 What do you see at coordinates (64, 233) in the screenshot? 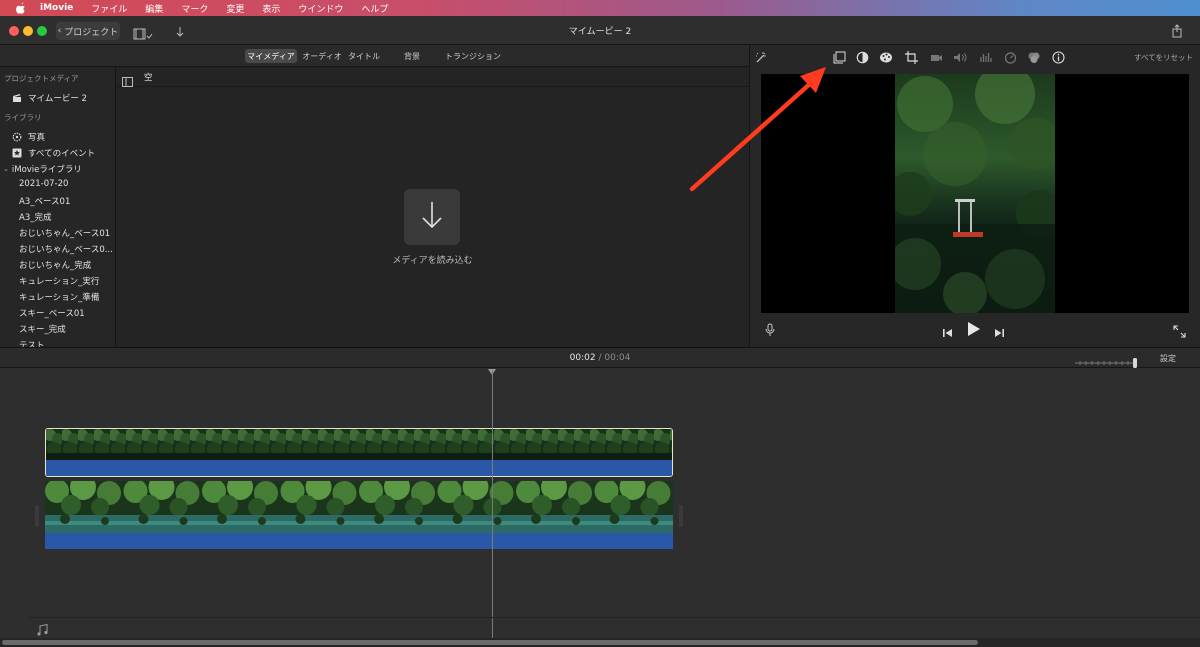
I see `event-item: おじいちゃん_ベース01` at bounding box center [64, 233].